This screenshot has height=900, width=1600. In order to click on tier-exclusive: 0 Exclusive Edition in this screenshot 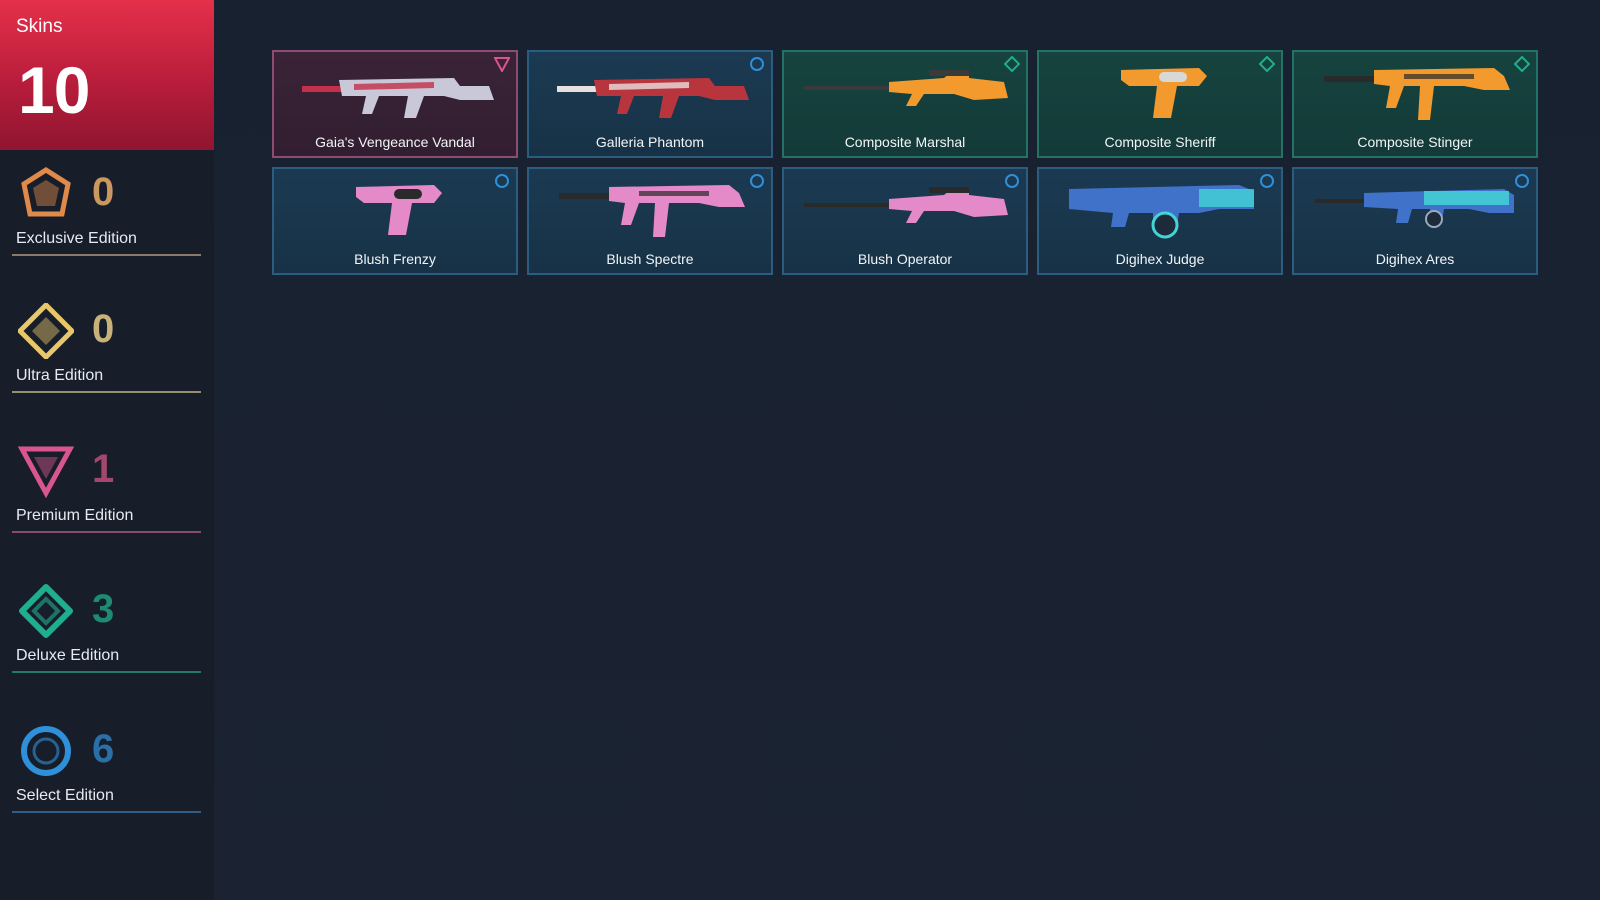, I will do `click(107, 221)`.